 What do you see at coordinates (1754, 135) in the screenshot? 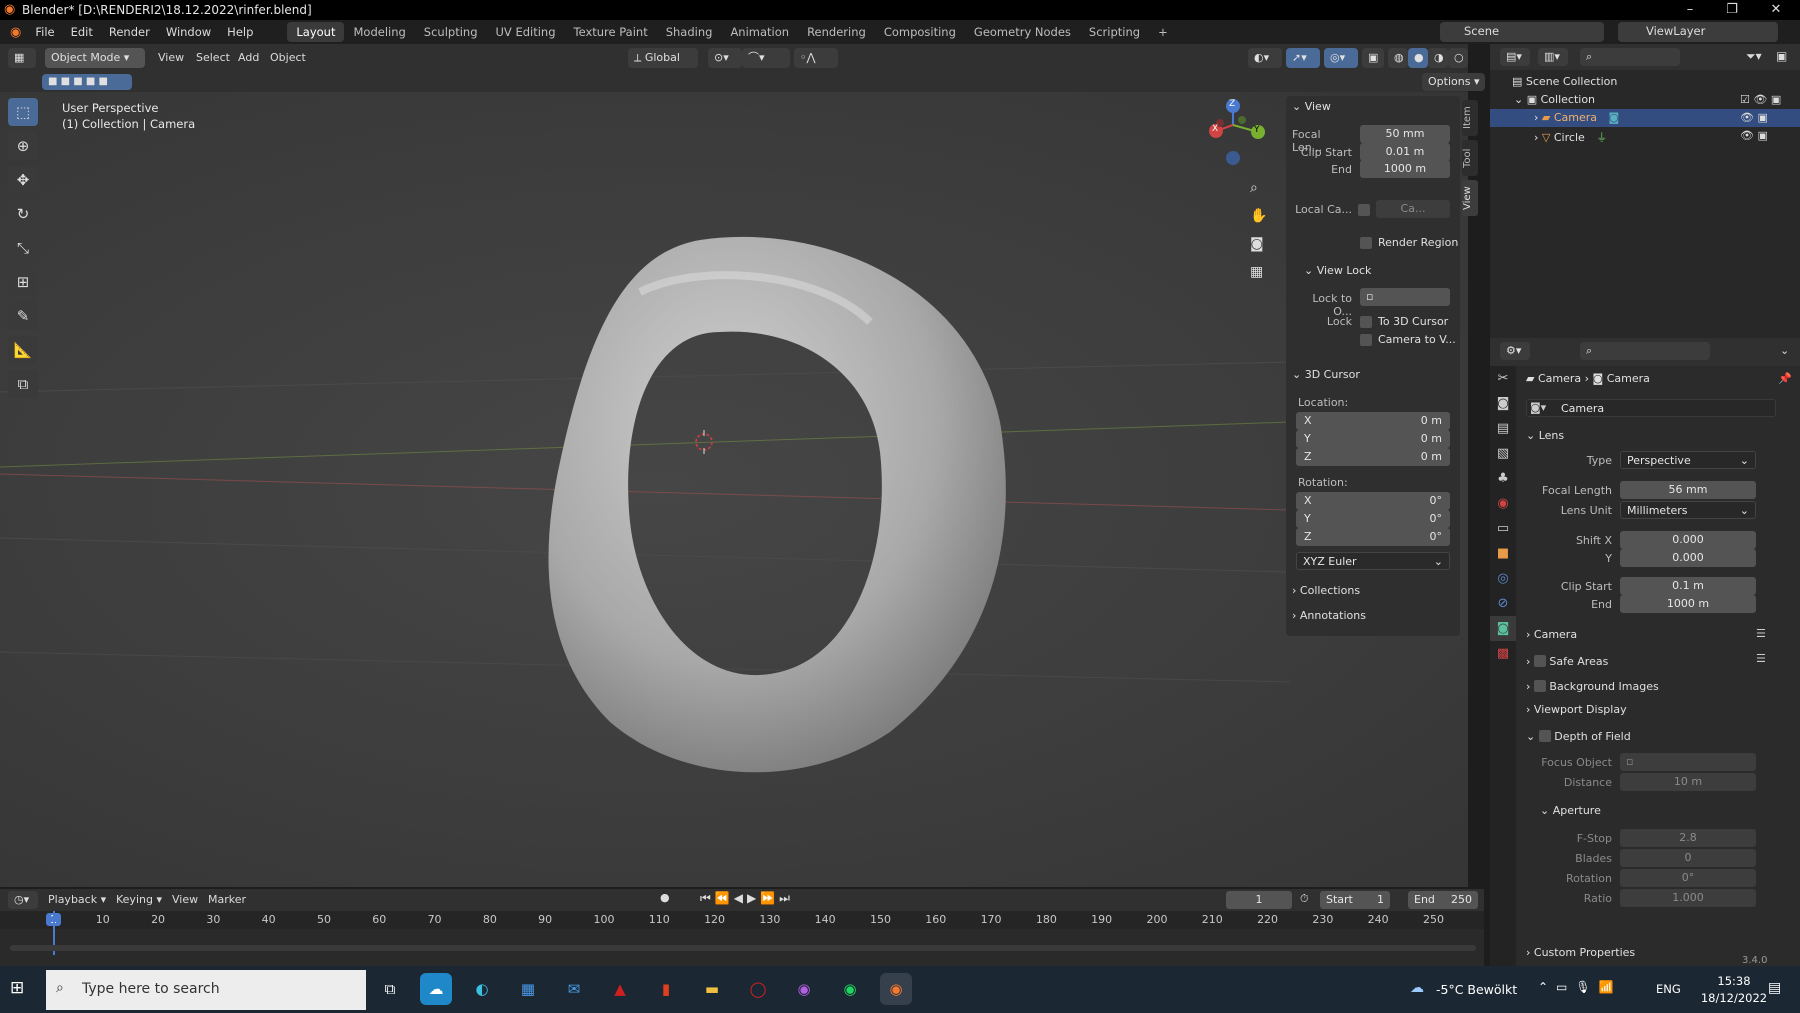
I see `circle-visibility-icon: 👁 ▣` at bounding box center [1754, 135].